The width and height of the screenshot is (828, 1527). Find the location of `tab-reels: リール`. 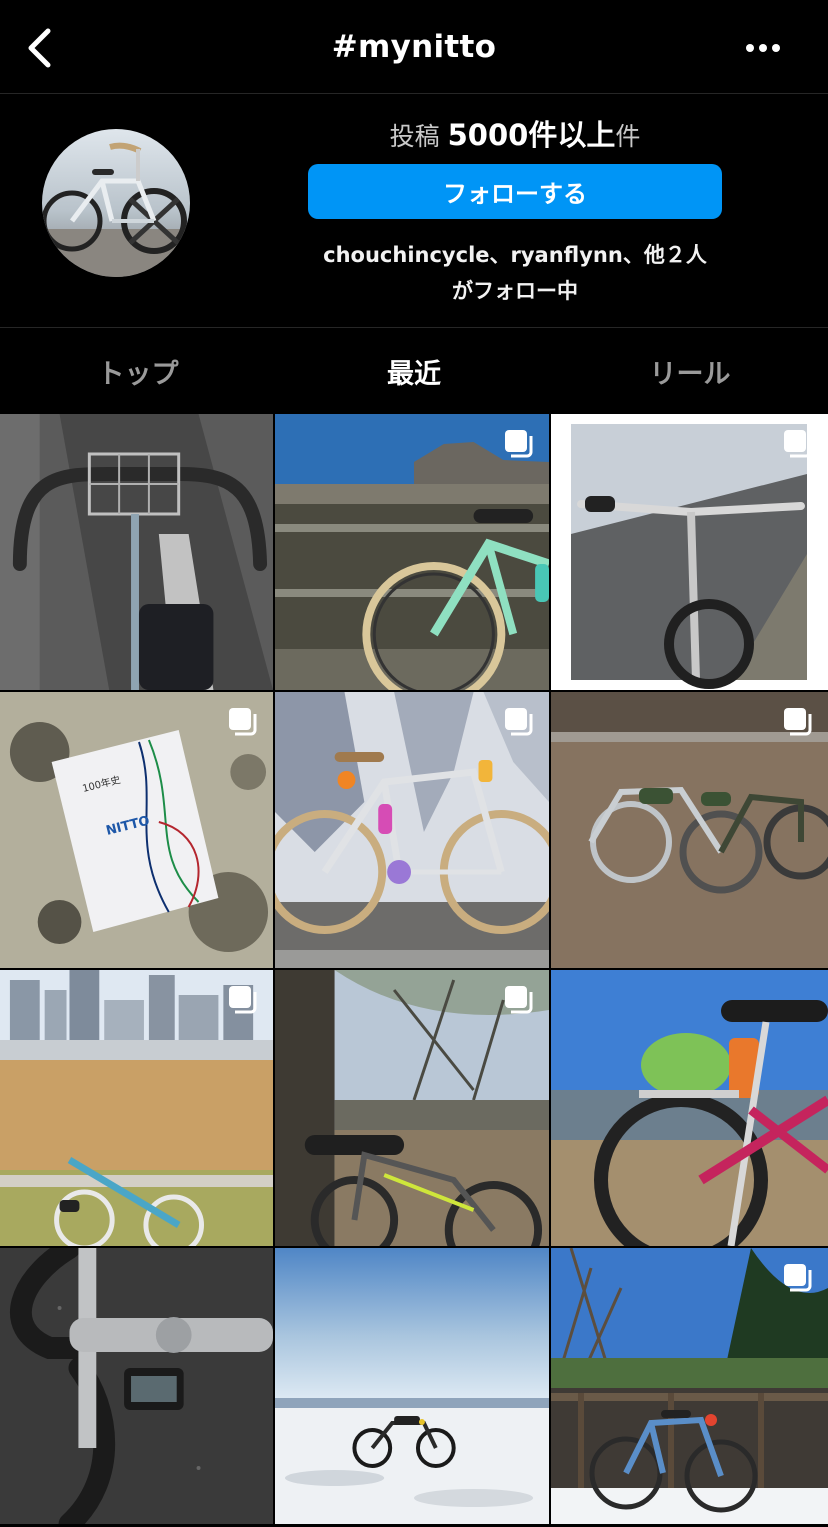

tab-reels: リール is located at coordinates (690, 371).